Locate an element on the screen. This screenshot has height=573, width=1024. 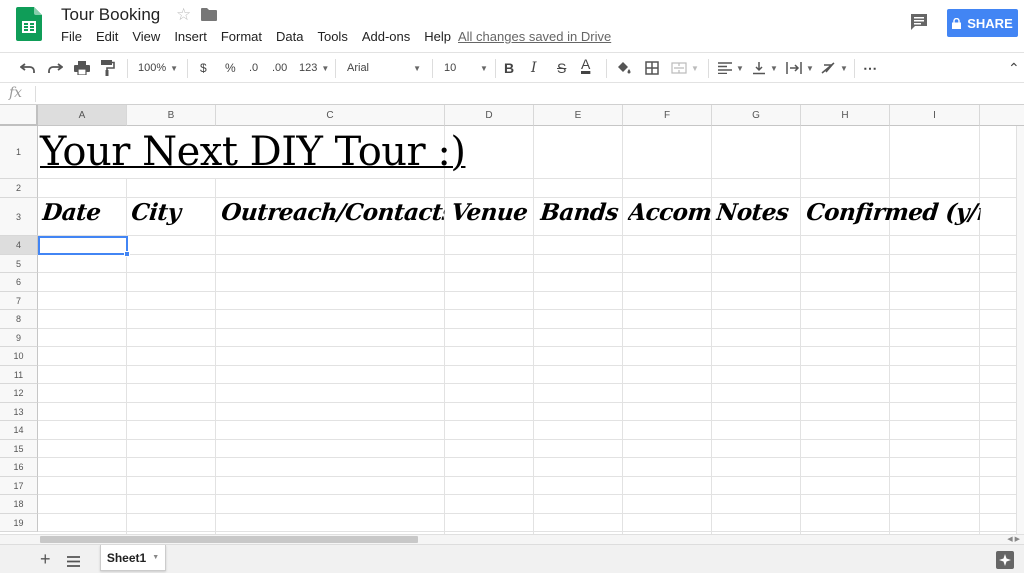
share-button: SHARE is located at coordinates (982, 23).